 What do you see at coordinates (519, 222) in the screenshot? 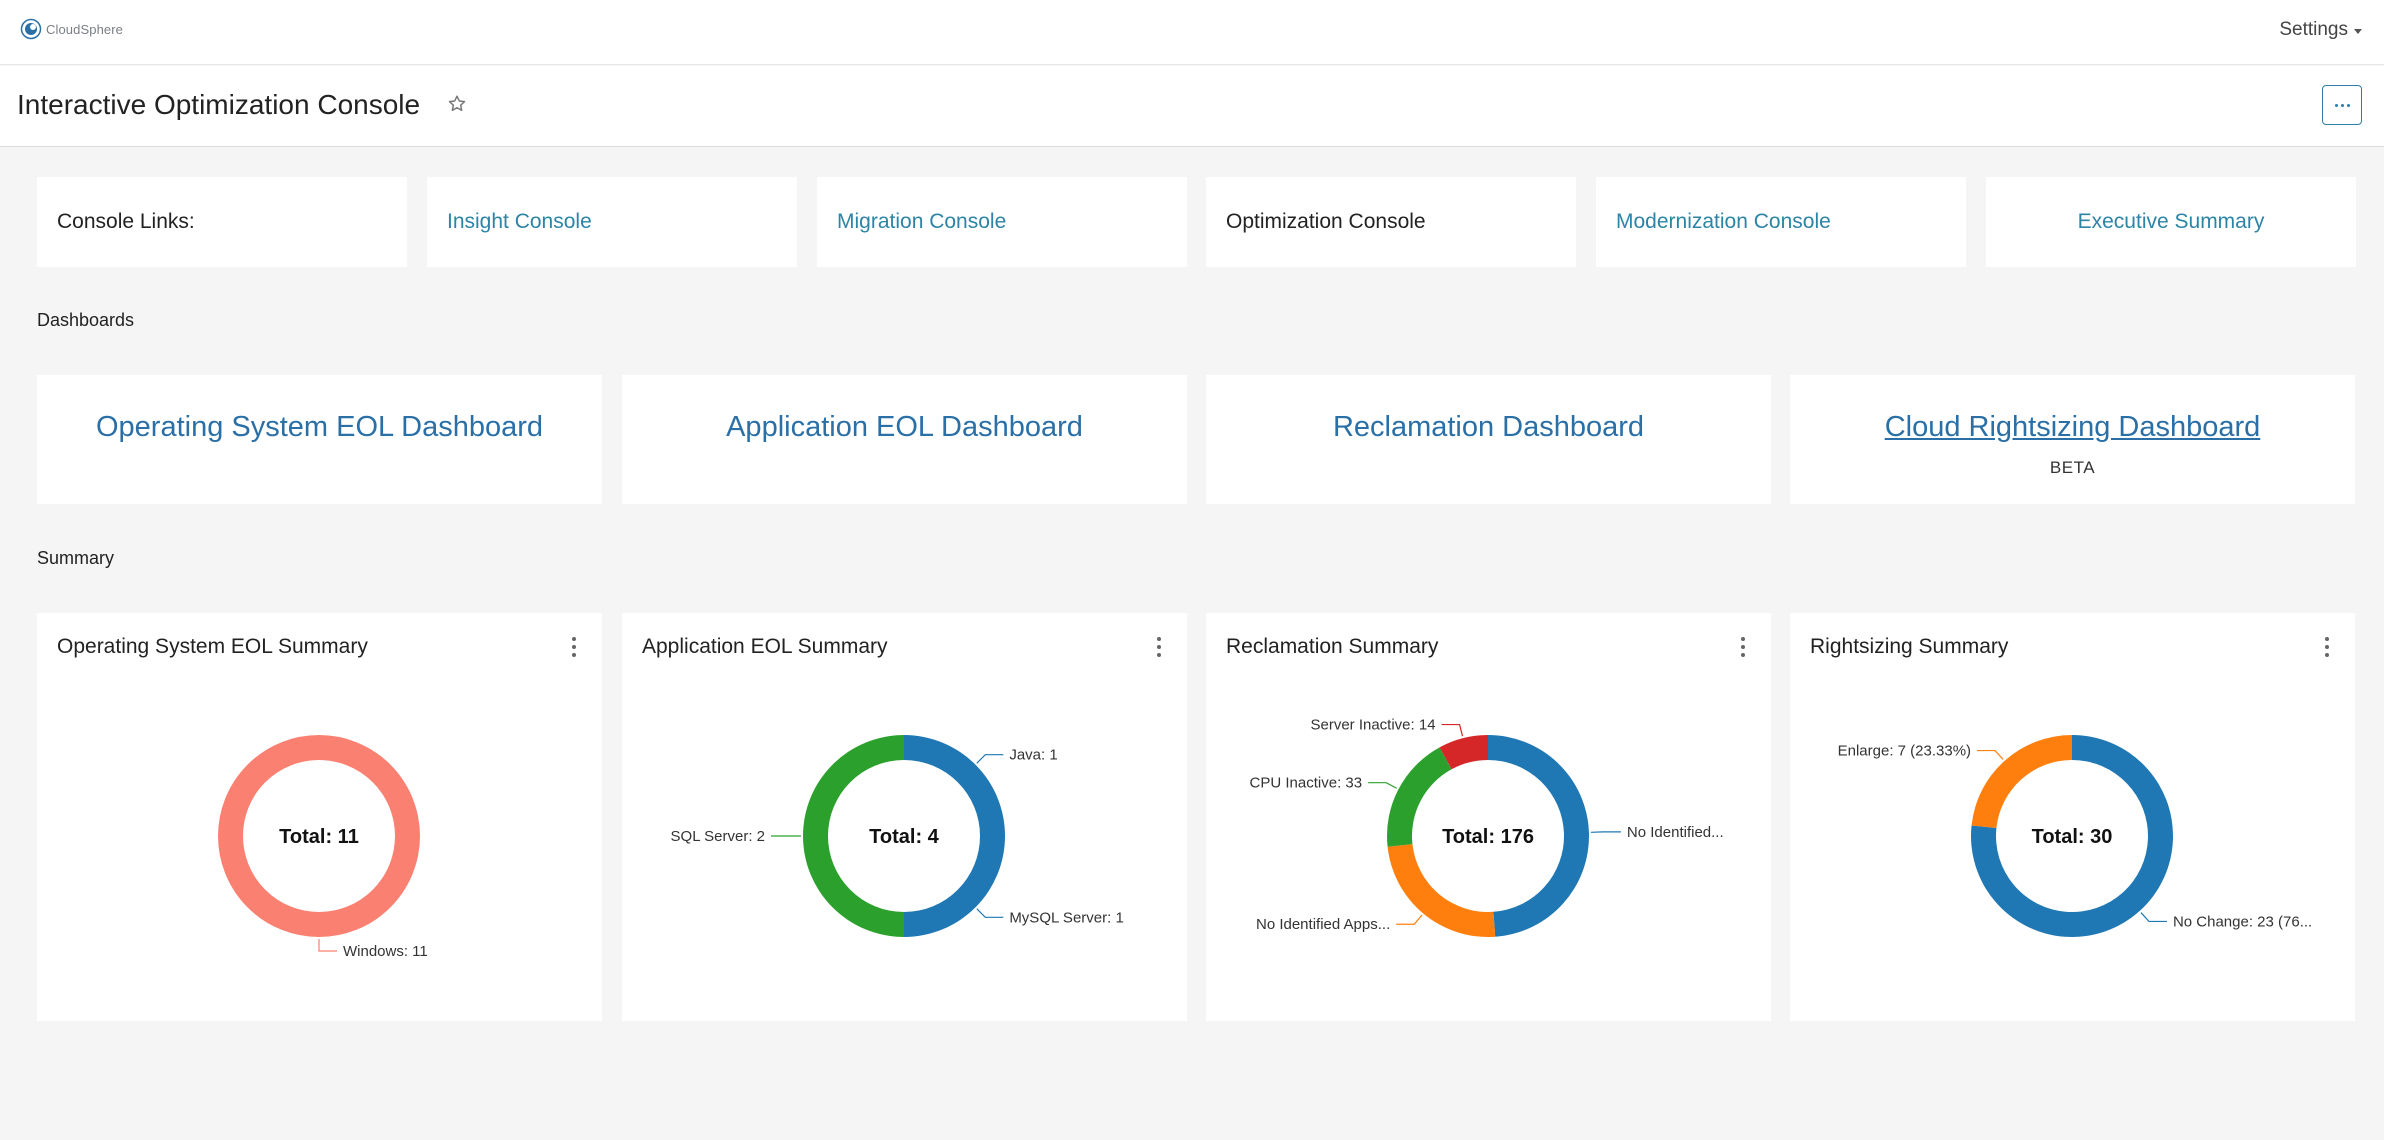
I see `insight-console-link: Insight Console` at bounding box center [519, 222].